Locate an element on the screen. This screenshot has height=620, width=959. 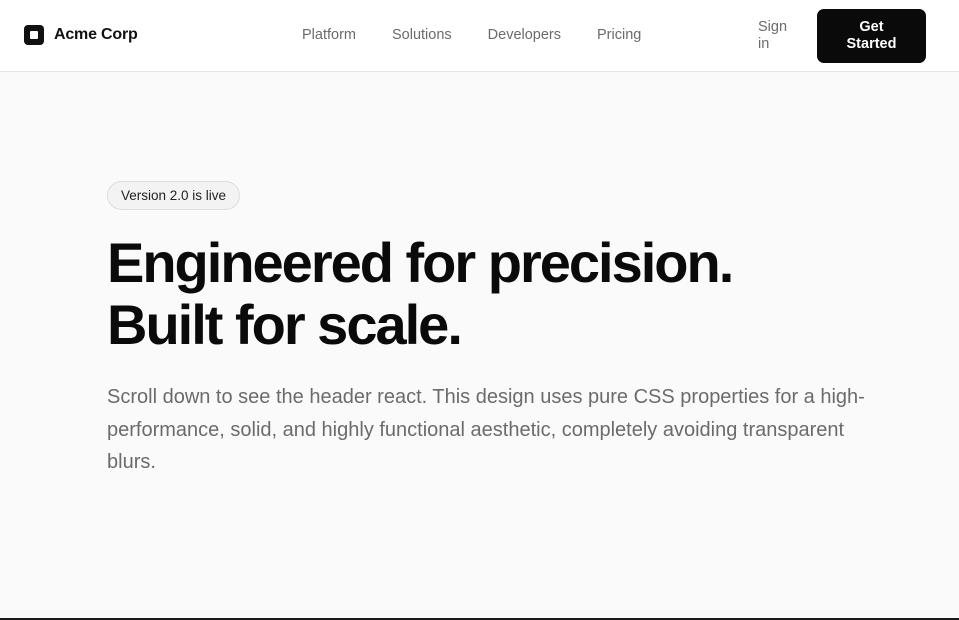
sign-in-link: Sign in is located at coordinates (778, 36).